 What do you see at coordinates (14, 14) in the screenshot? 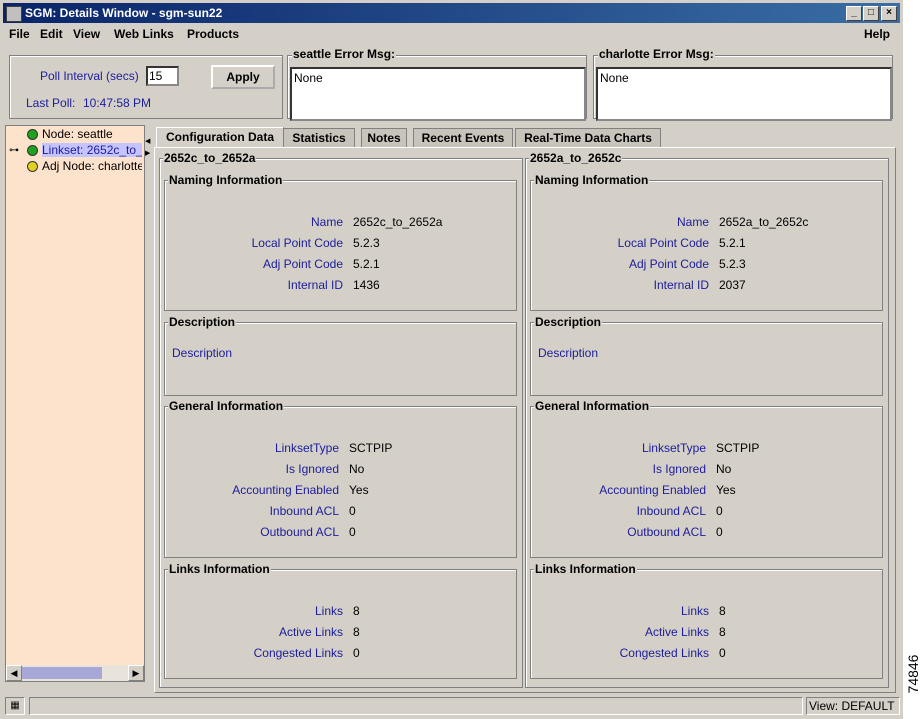
I see `app-icon` at bounding box center [14, 14].